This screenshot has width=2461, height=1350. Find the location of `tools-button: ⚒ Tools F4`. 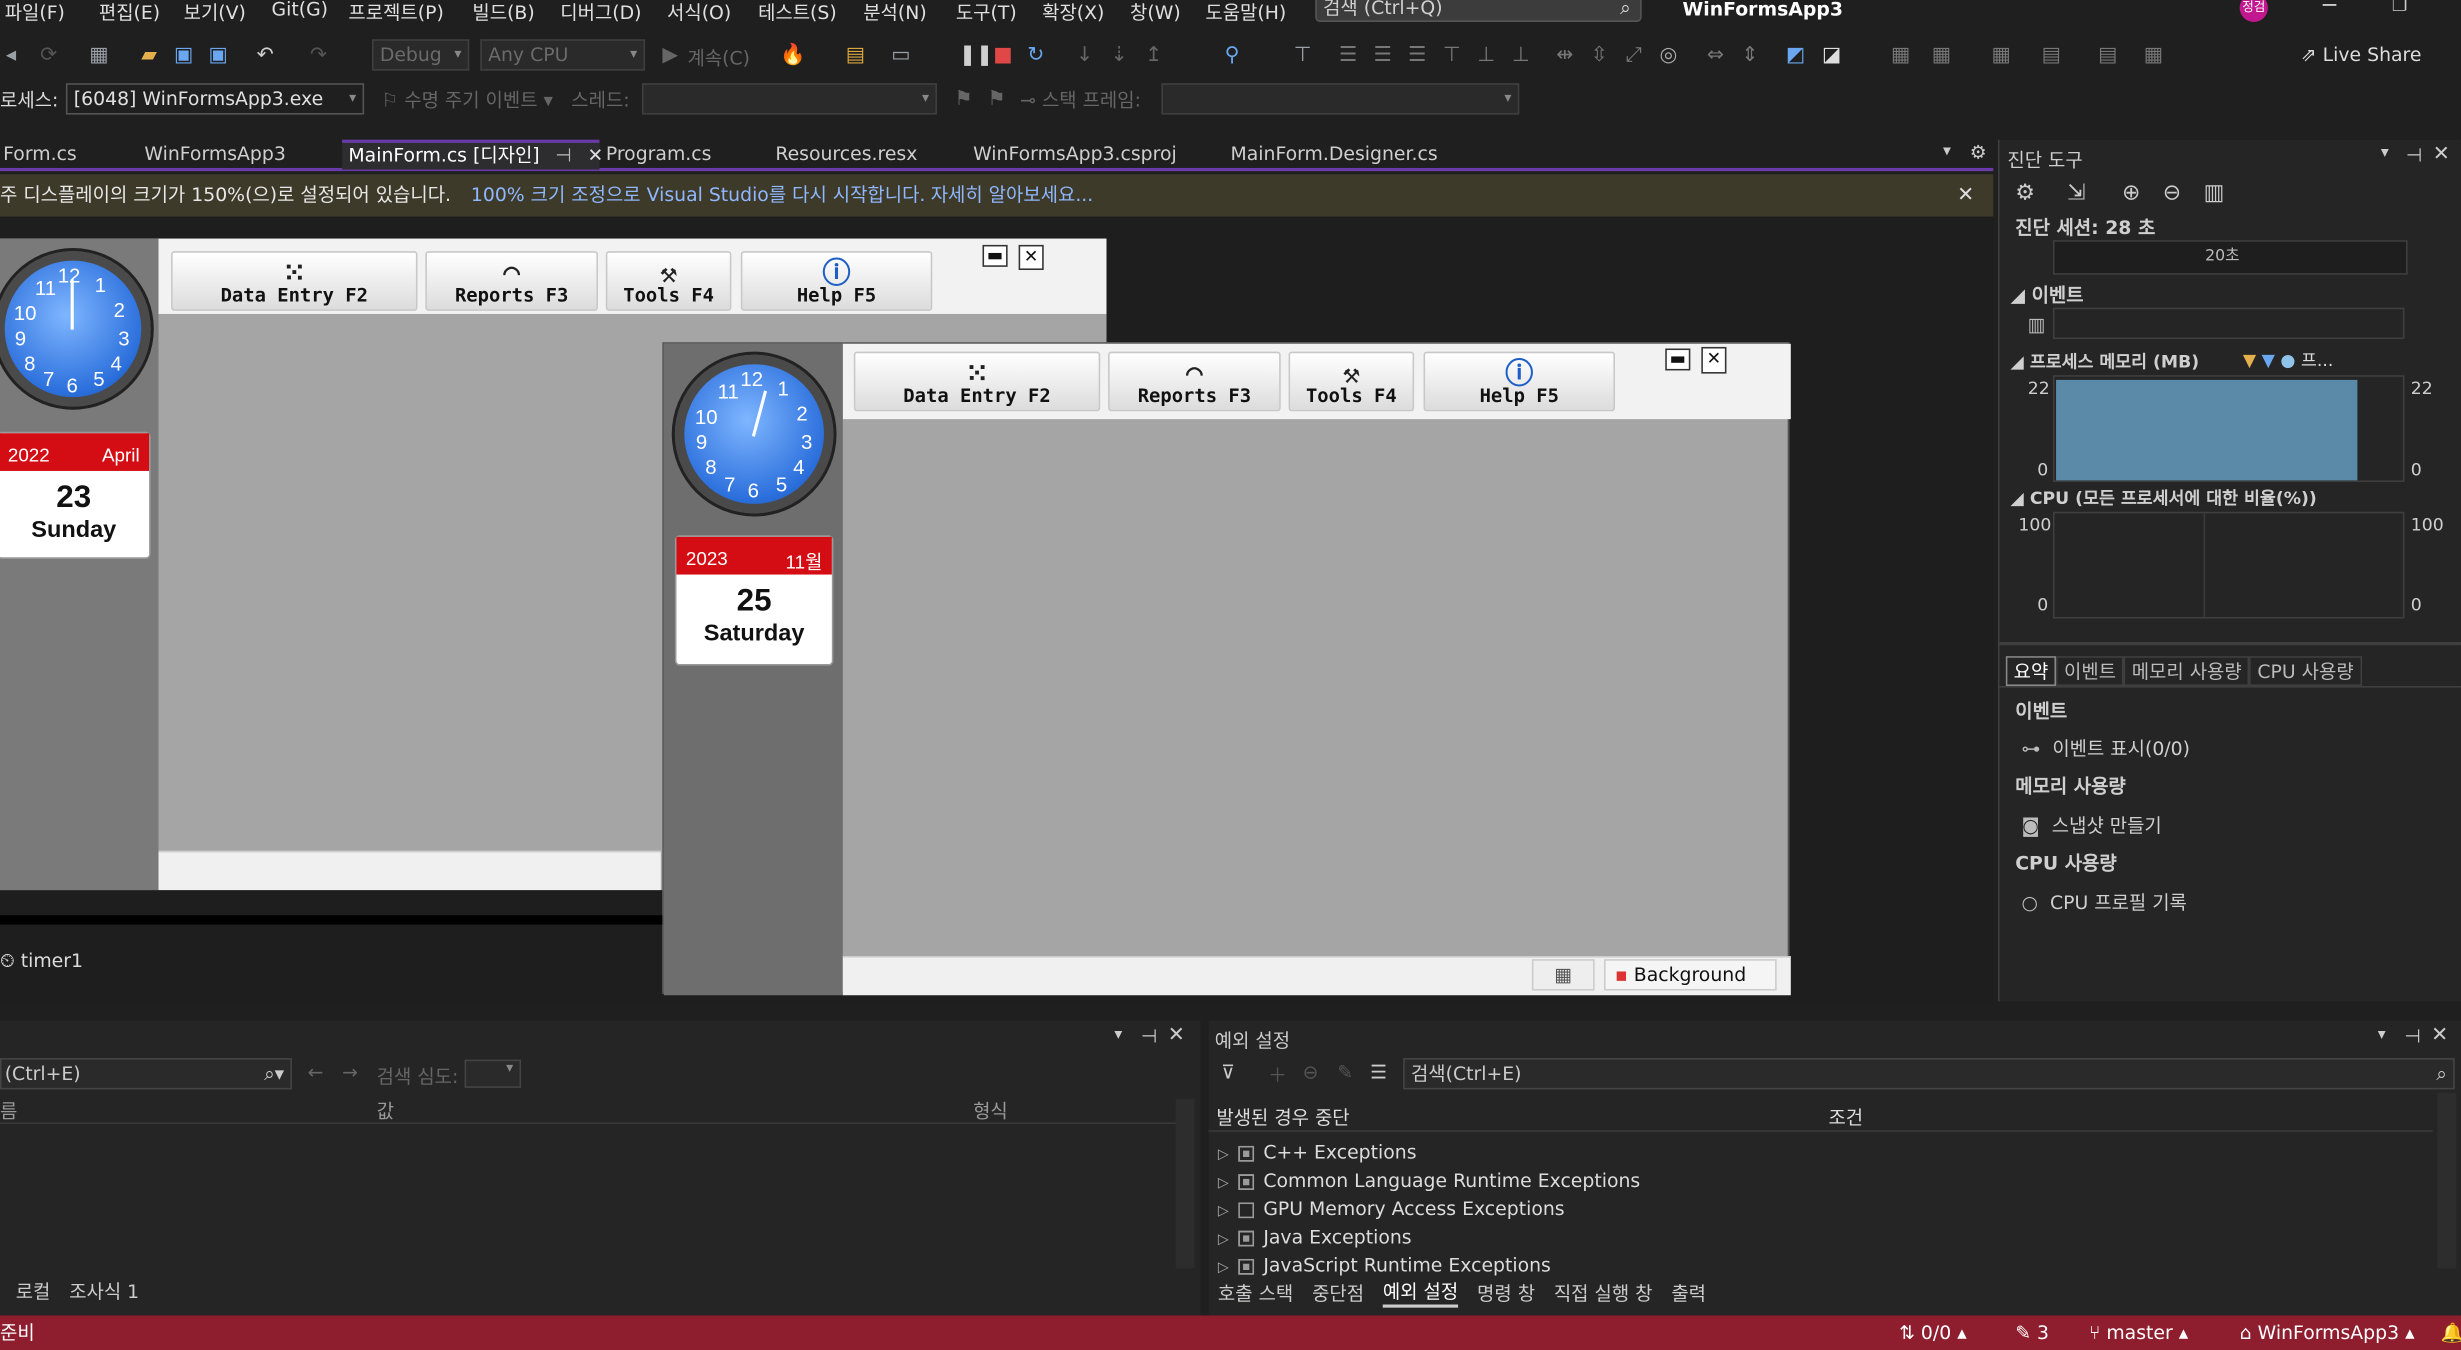

tools-button: ⚒ Tools F4 is located at coordinates (1351, 381).